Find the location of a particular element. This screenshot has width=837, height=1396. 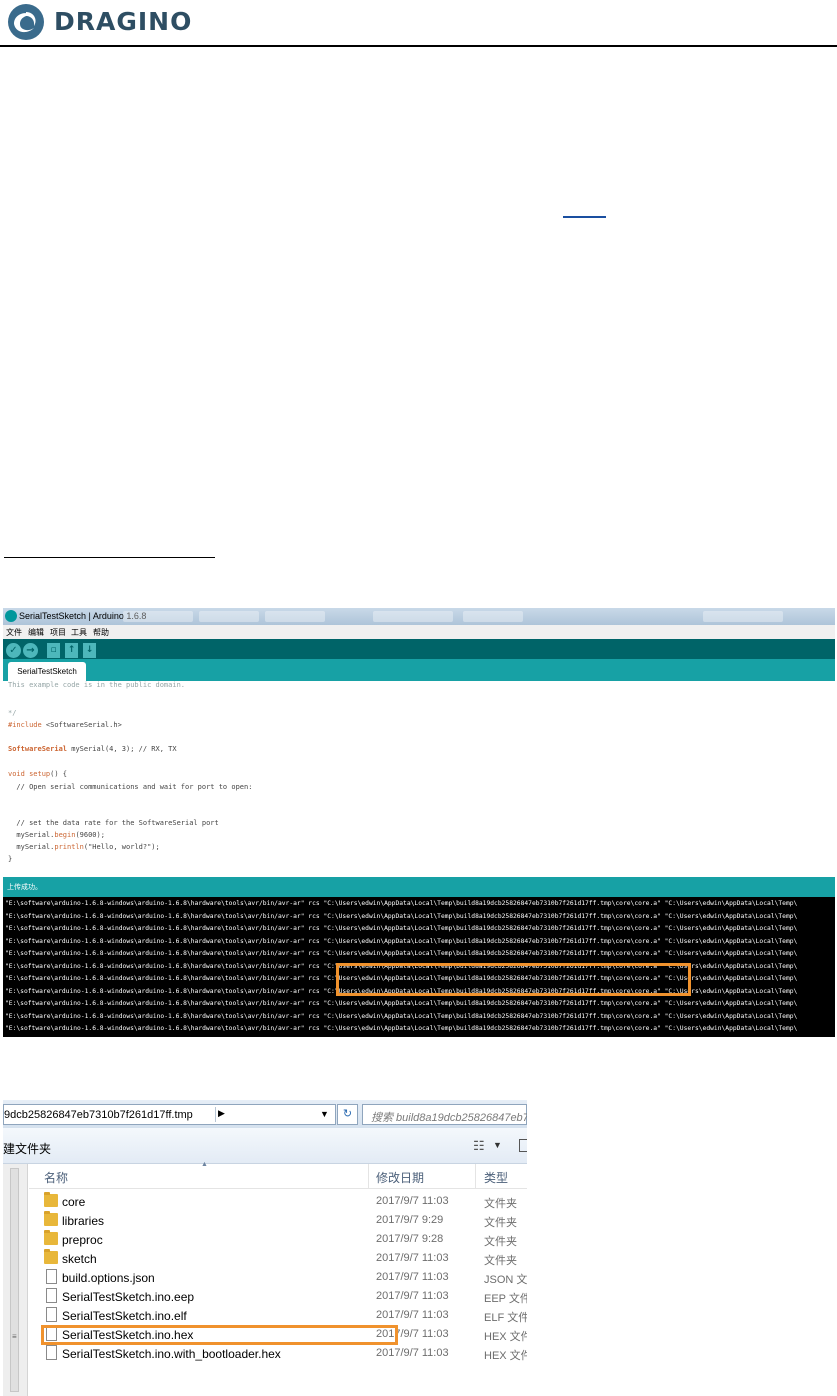

file-type: JSON 文 is located at coordinates (505, 1280).